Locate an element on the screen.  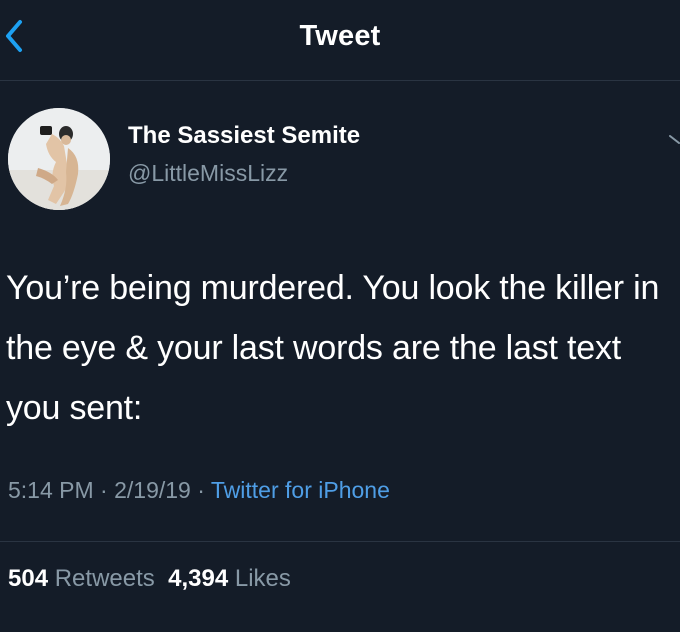
top-bar: Tweet is located at coordinates (340, 40).